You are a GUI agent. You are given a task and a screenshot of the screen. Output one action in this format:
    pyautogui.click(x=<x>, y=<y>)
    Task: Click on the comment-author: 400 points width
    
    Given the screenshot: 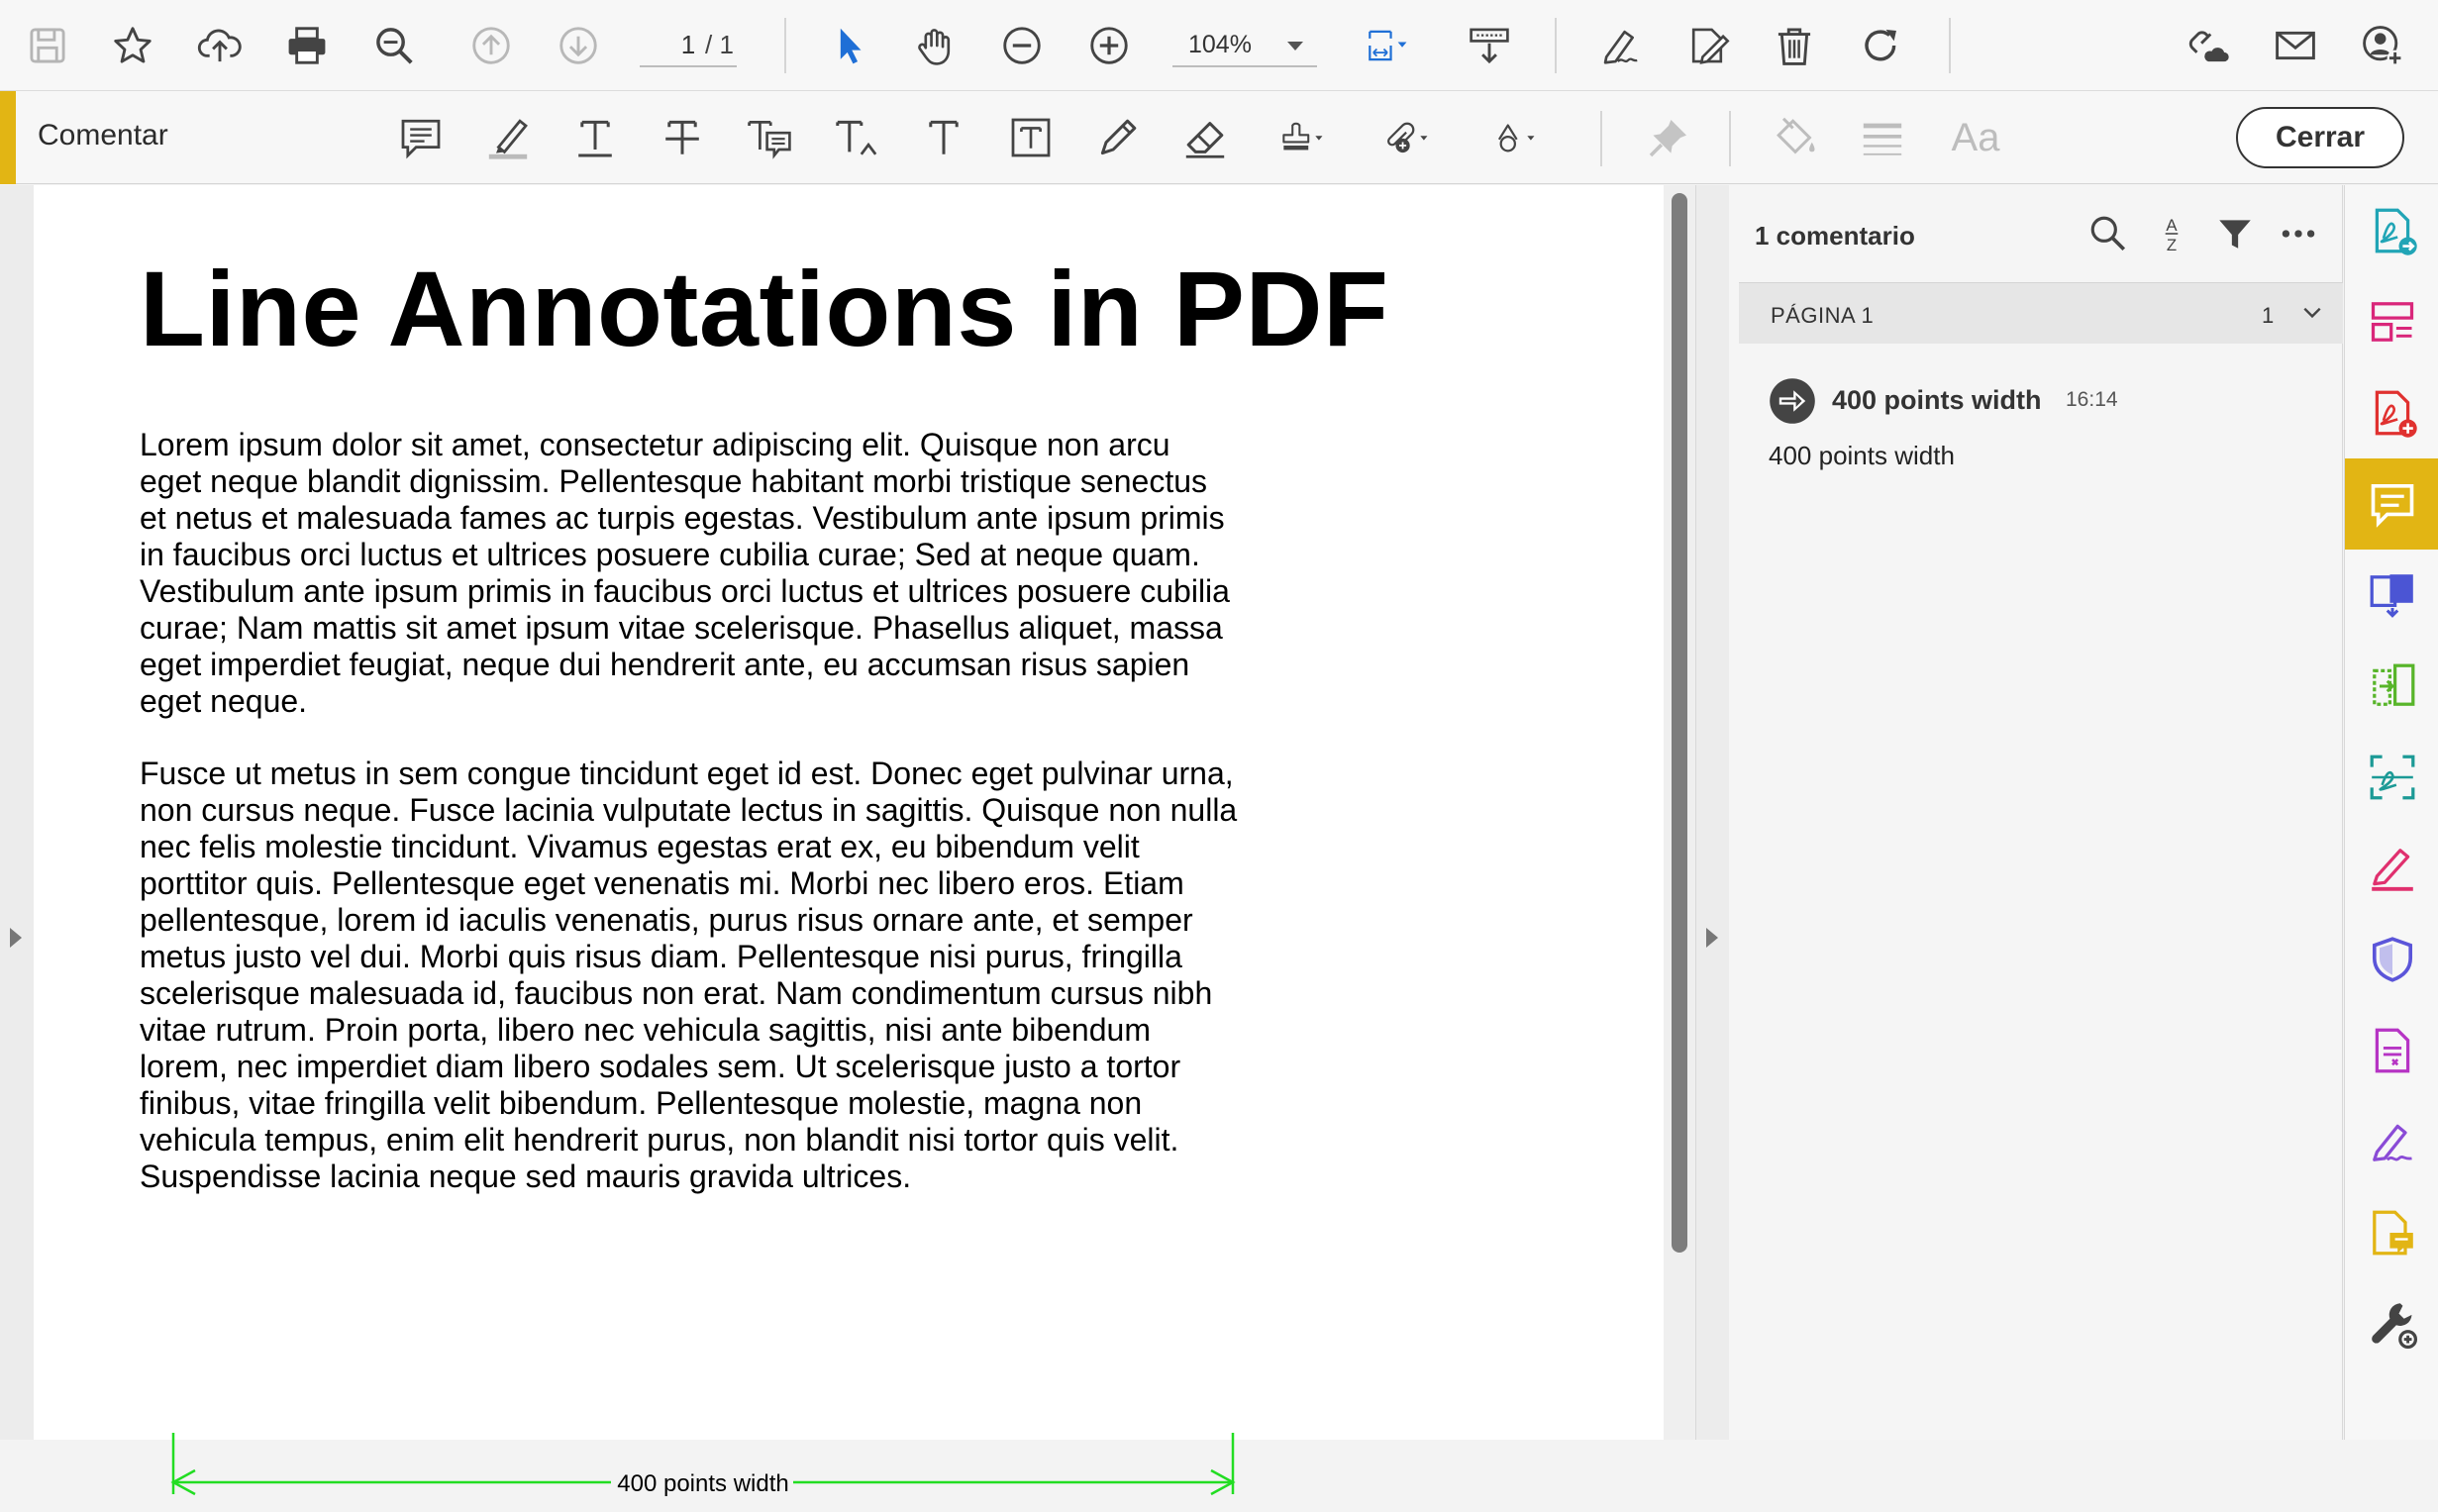 What is the action you would take?
    pyautogui.click(x=1937, y=400)
    